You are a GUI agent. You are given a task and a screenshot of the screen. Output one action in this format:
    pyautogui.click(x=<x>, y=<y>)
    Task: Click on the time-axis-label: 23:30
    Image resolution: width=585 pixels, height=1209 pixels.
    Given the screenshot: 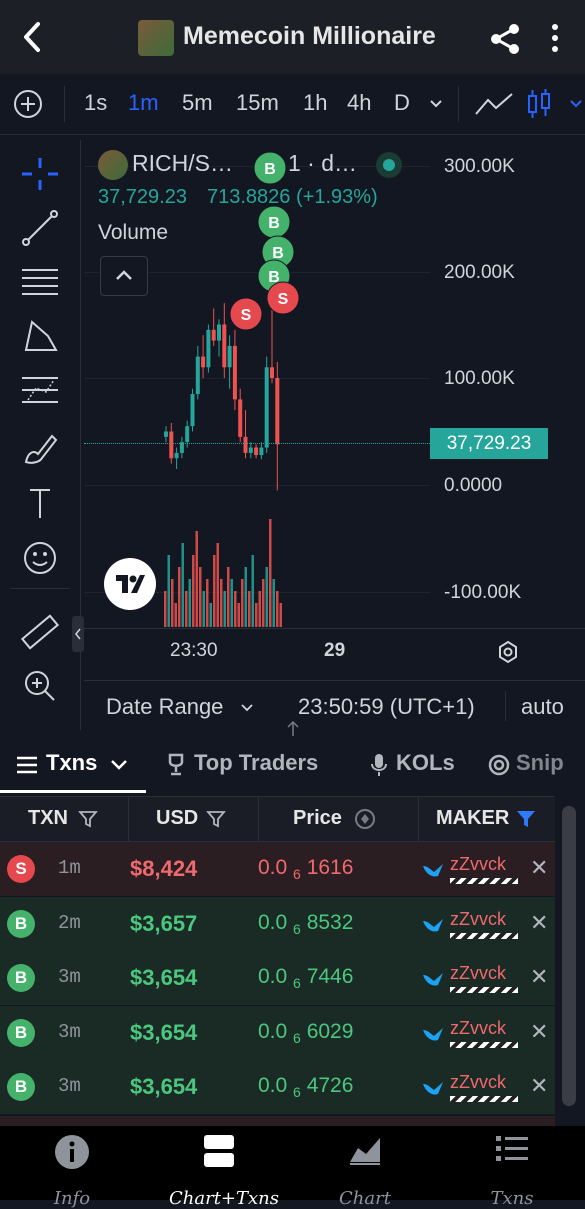 What is the action you would take?
    pyautogui.click(x=194, y=650)
    